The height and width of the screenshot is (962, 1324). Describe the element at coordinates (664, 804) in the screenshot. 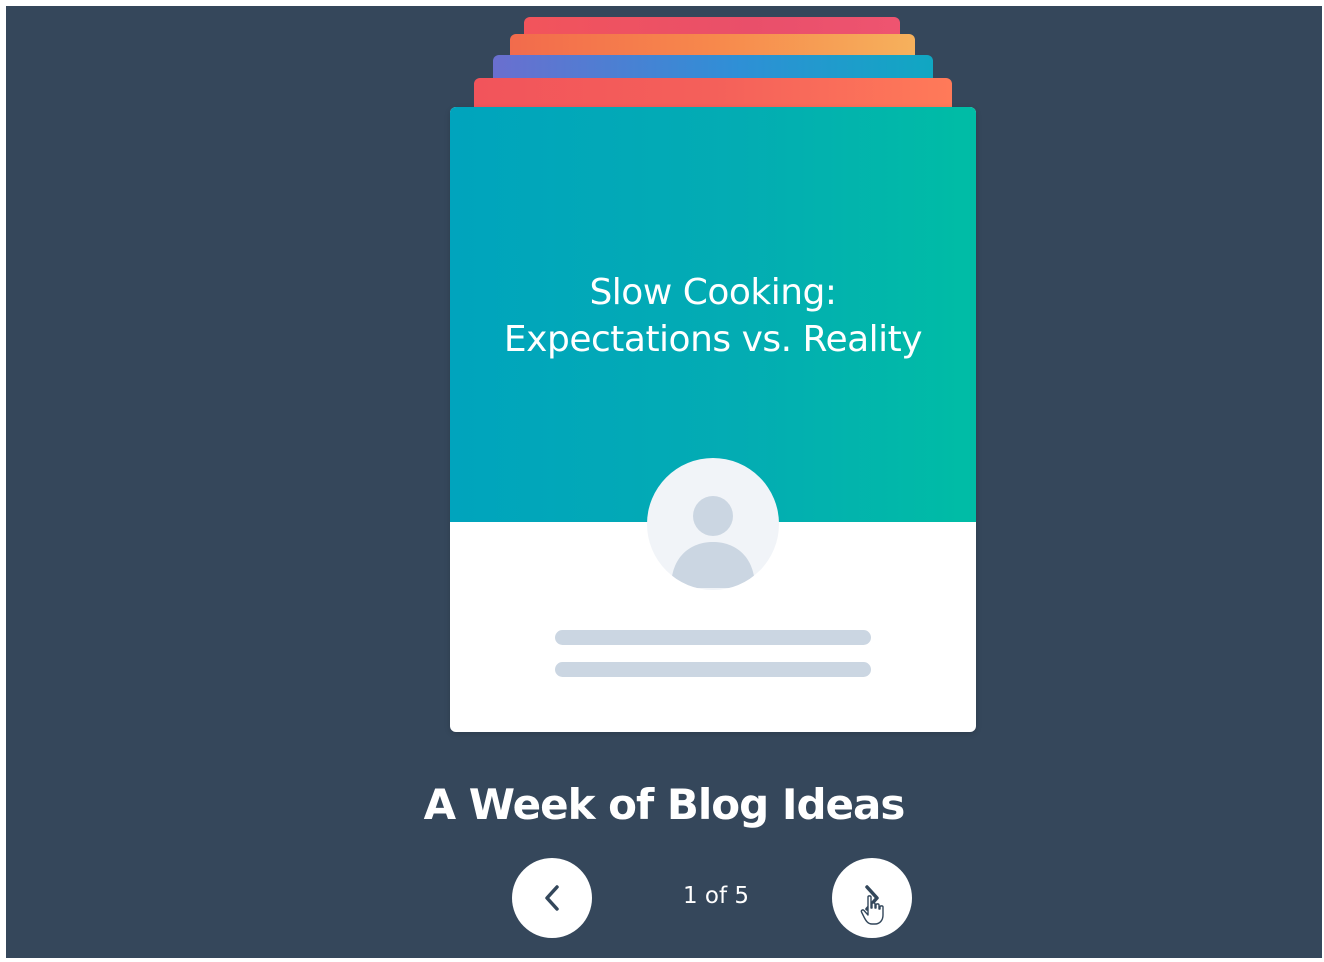

I see `carousel-heading: A Week of Blog Ideas` at that location.